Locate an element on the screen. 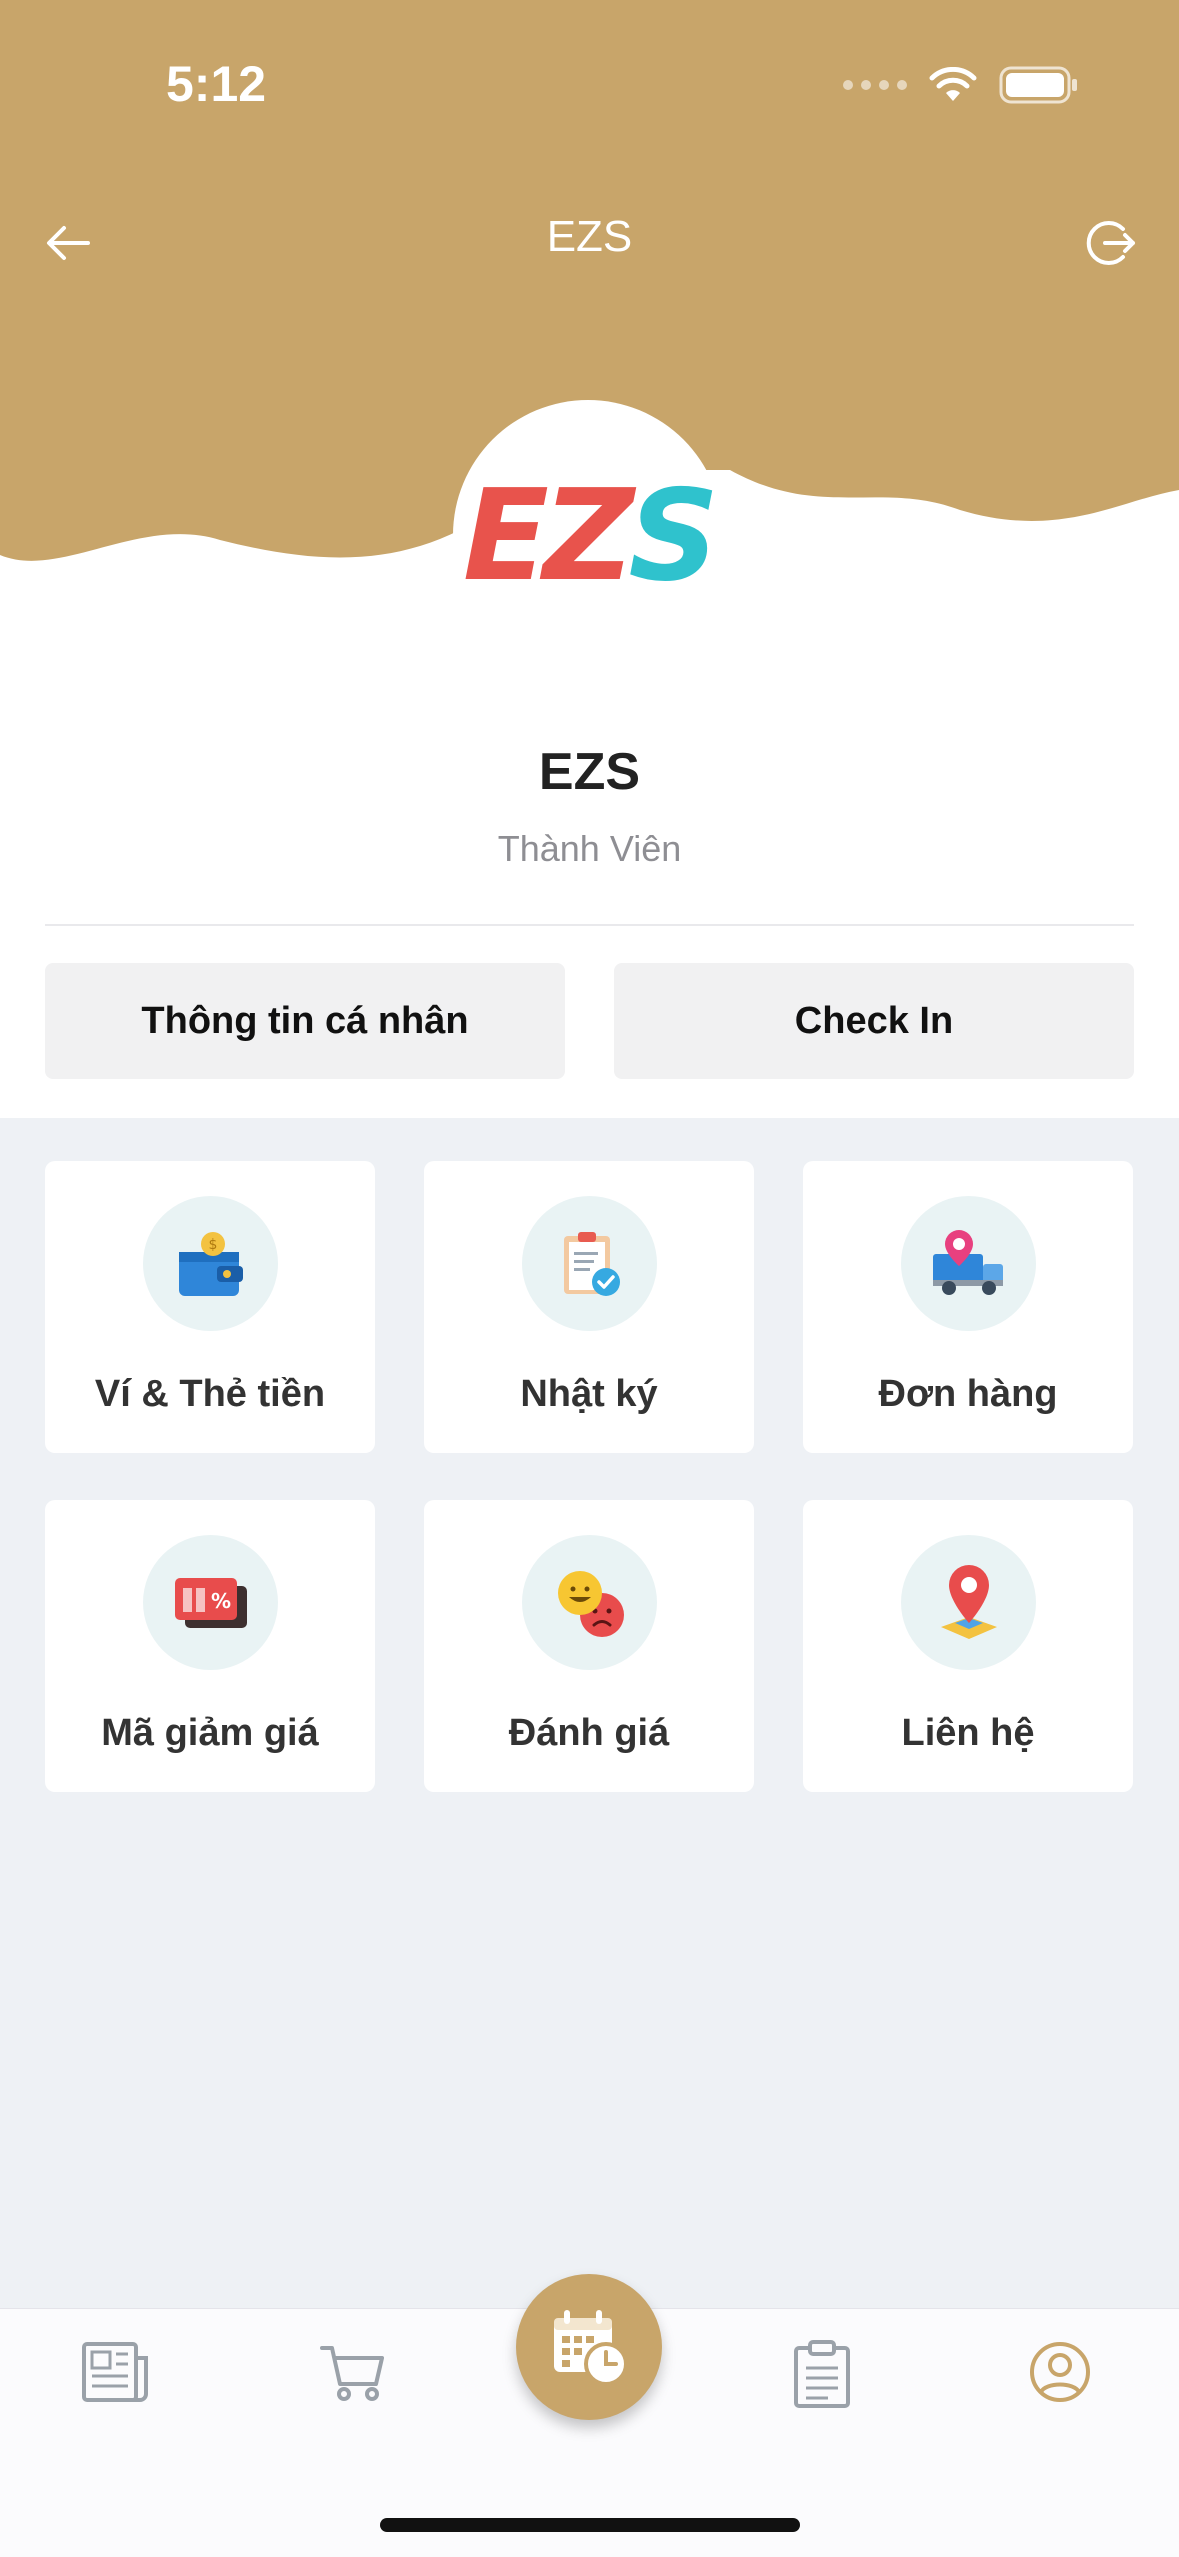  profile-icon is located at coordinates (1060, 2372).